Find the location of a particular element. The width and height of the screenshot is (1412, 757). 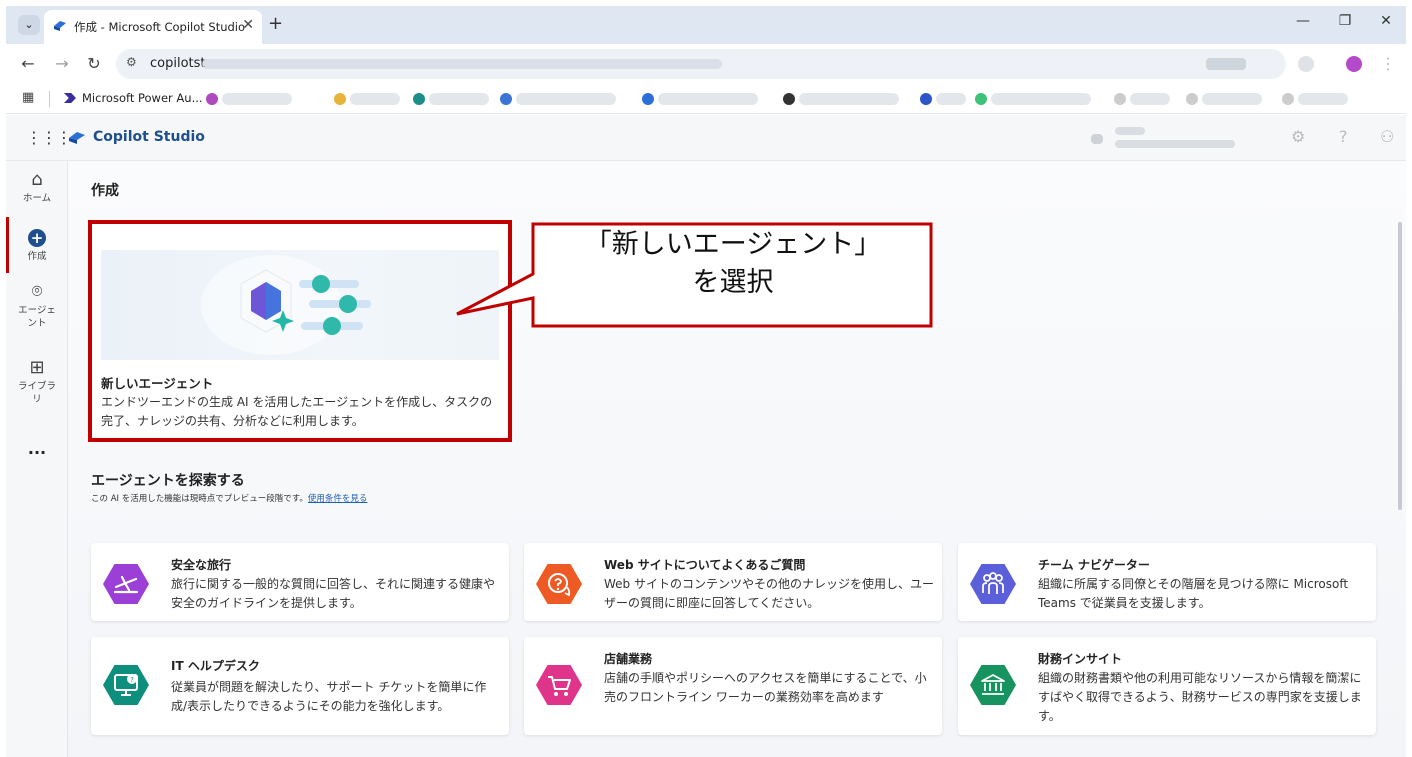

bank-icon is located at coordinates (993, 685).